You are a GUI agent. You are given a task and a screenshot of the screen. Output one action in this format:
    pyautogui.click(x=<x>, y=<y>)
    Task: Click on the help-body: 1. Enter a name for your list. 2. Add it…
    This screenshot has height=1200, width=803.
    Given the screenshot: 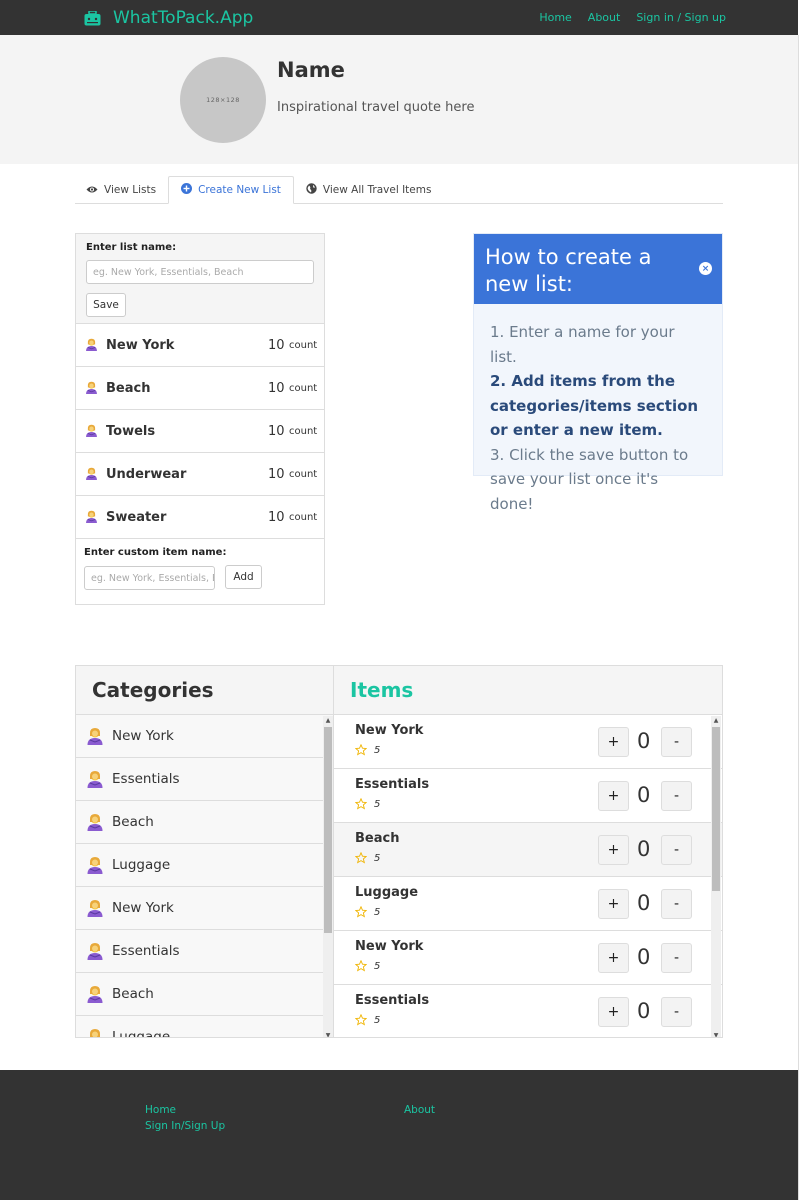 What is the action you would take?
    pyautogui.click(x=598, y=410)
    